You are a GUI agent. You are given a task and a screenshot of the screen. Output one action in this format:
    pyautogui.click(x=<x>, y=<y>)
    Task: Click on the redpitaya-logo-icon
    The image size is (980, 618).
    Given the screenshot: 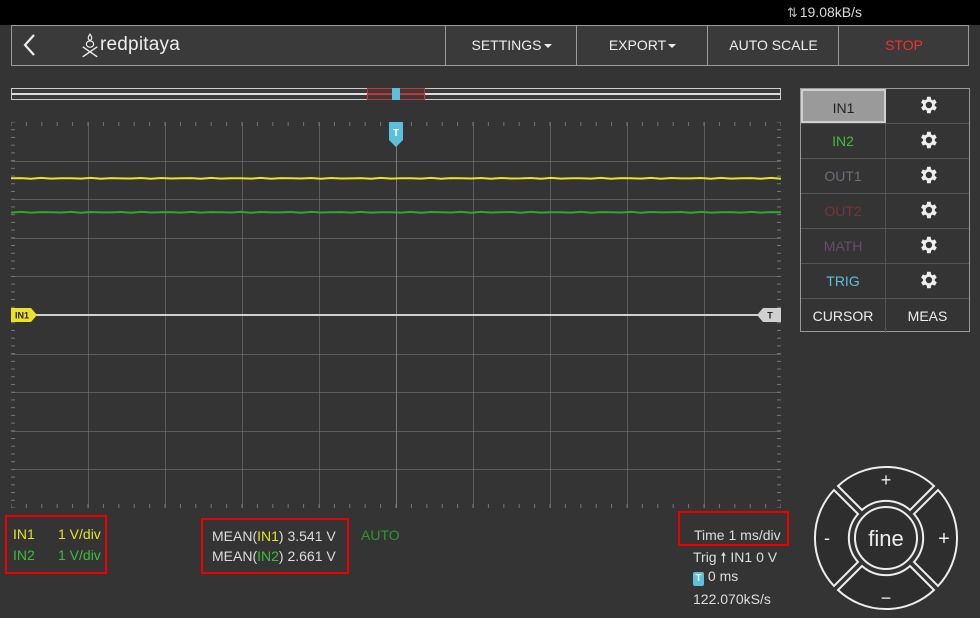 What is the action you would take?
    pyautogui.click(x=90, y=45)
    